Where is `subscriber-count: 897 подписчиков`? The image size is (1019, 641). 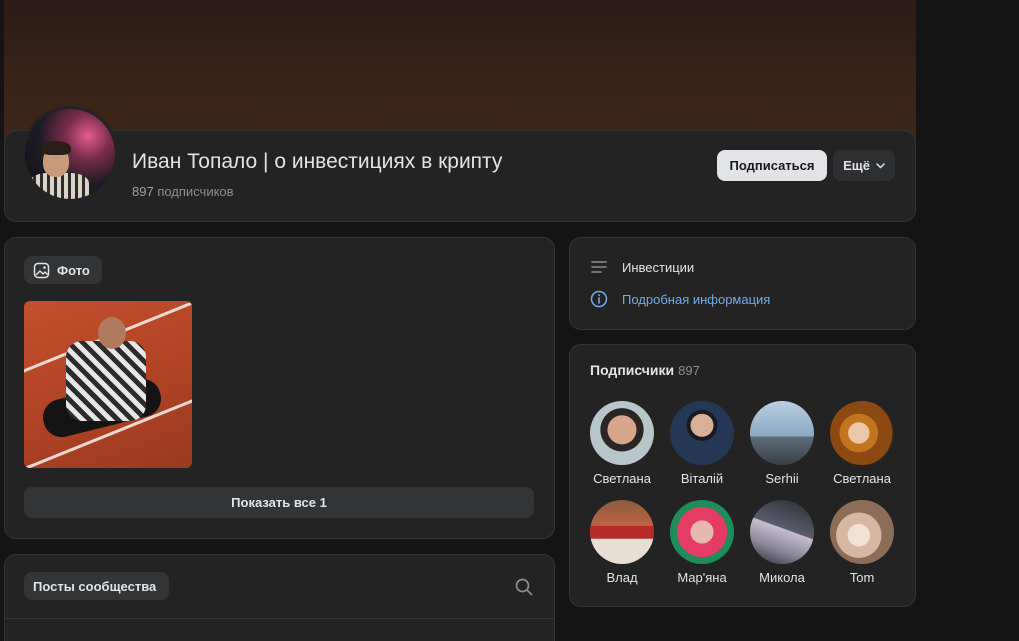 subscriber-count: 897 подписчиков is located at coordinates (183, 191).